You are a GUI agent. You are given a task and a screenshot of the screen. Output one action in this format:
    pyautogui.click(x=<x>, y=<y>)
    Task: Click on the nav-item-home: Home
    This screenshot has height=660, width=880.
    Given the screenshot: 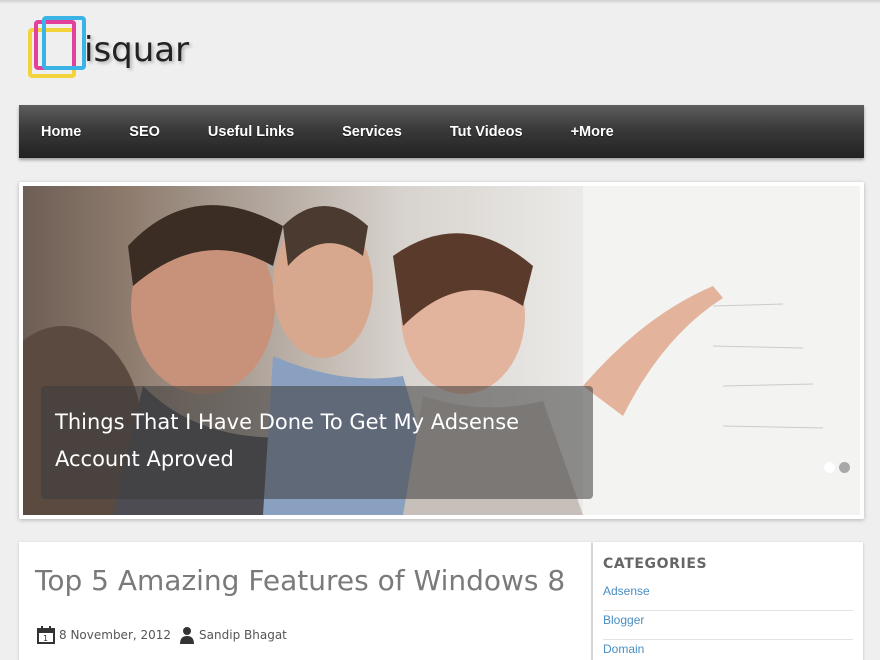 What is the action you would take?
    pyautogui.click(x=61, y=132)
    